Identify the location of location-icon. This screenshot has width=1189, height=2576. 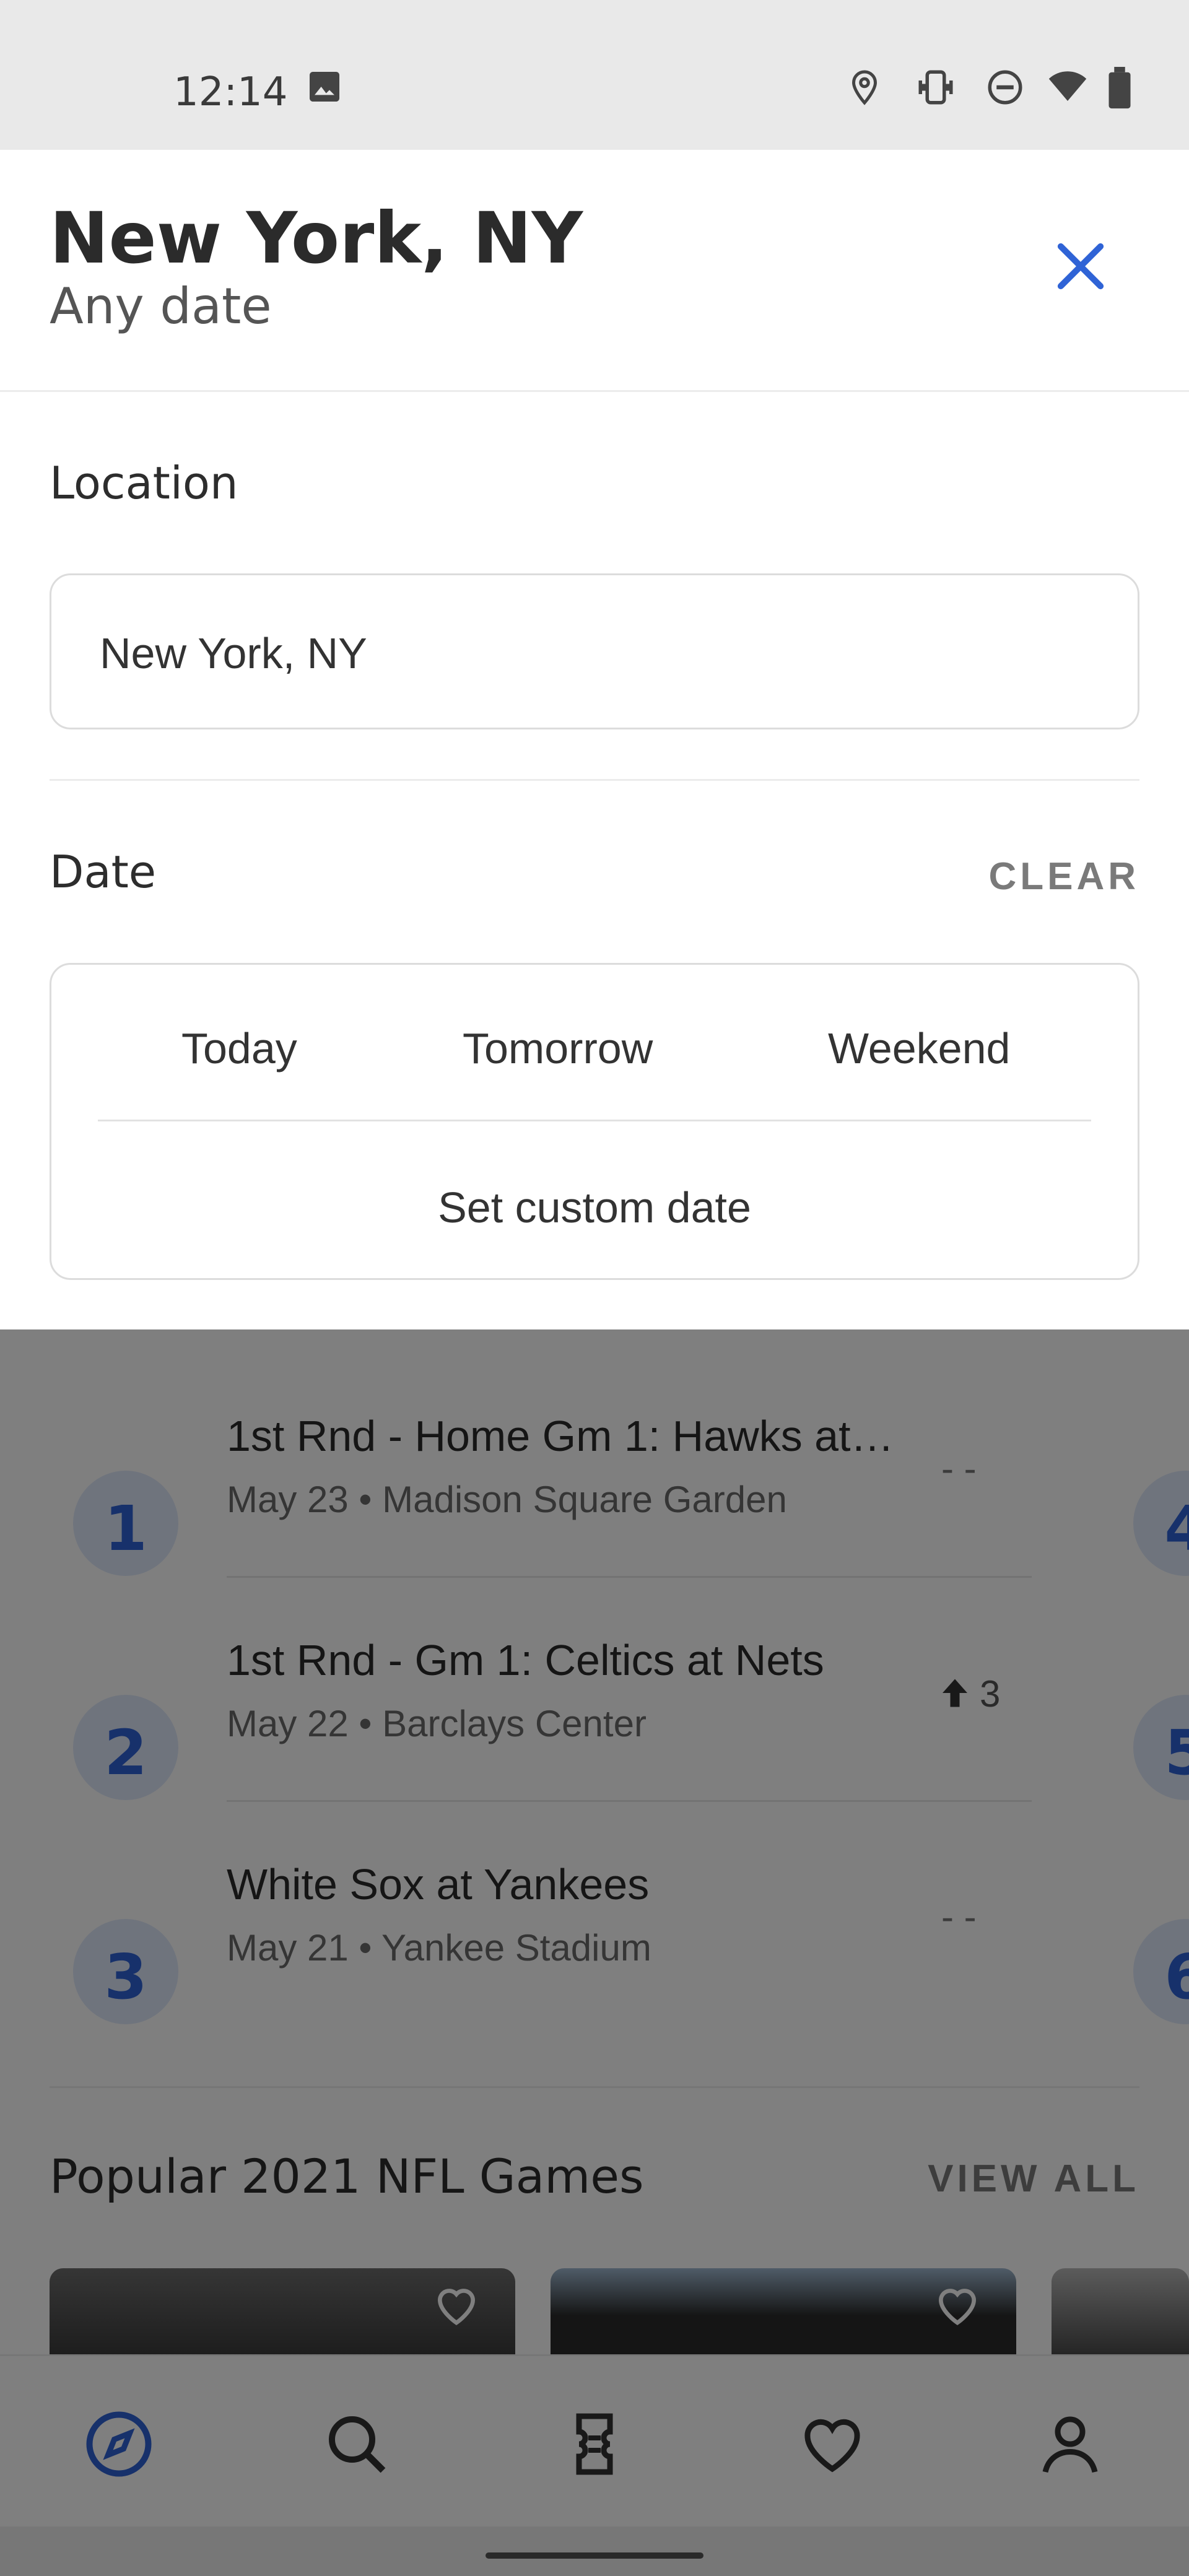
(864, 87).